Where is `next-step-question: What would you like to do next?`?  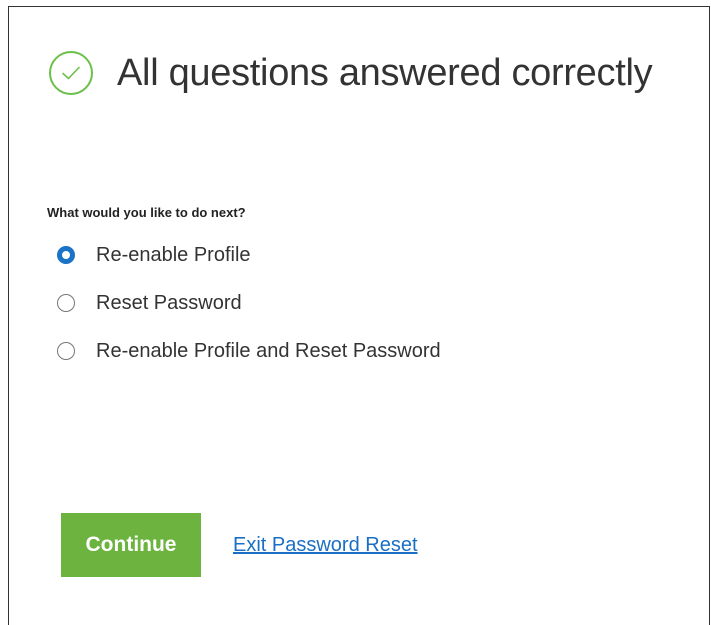 next-step-question: What would you like to do next? is located at coordinates (146, 212).